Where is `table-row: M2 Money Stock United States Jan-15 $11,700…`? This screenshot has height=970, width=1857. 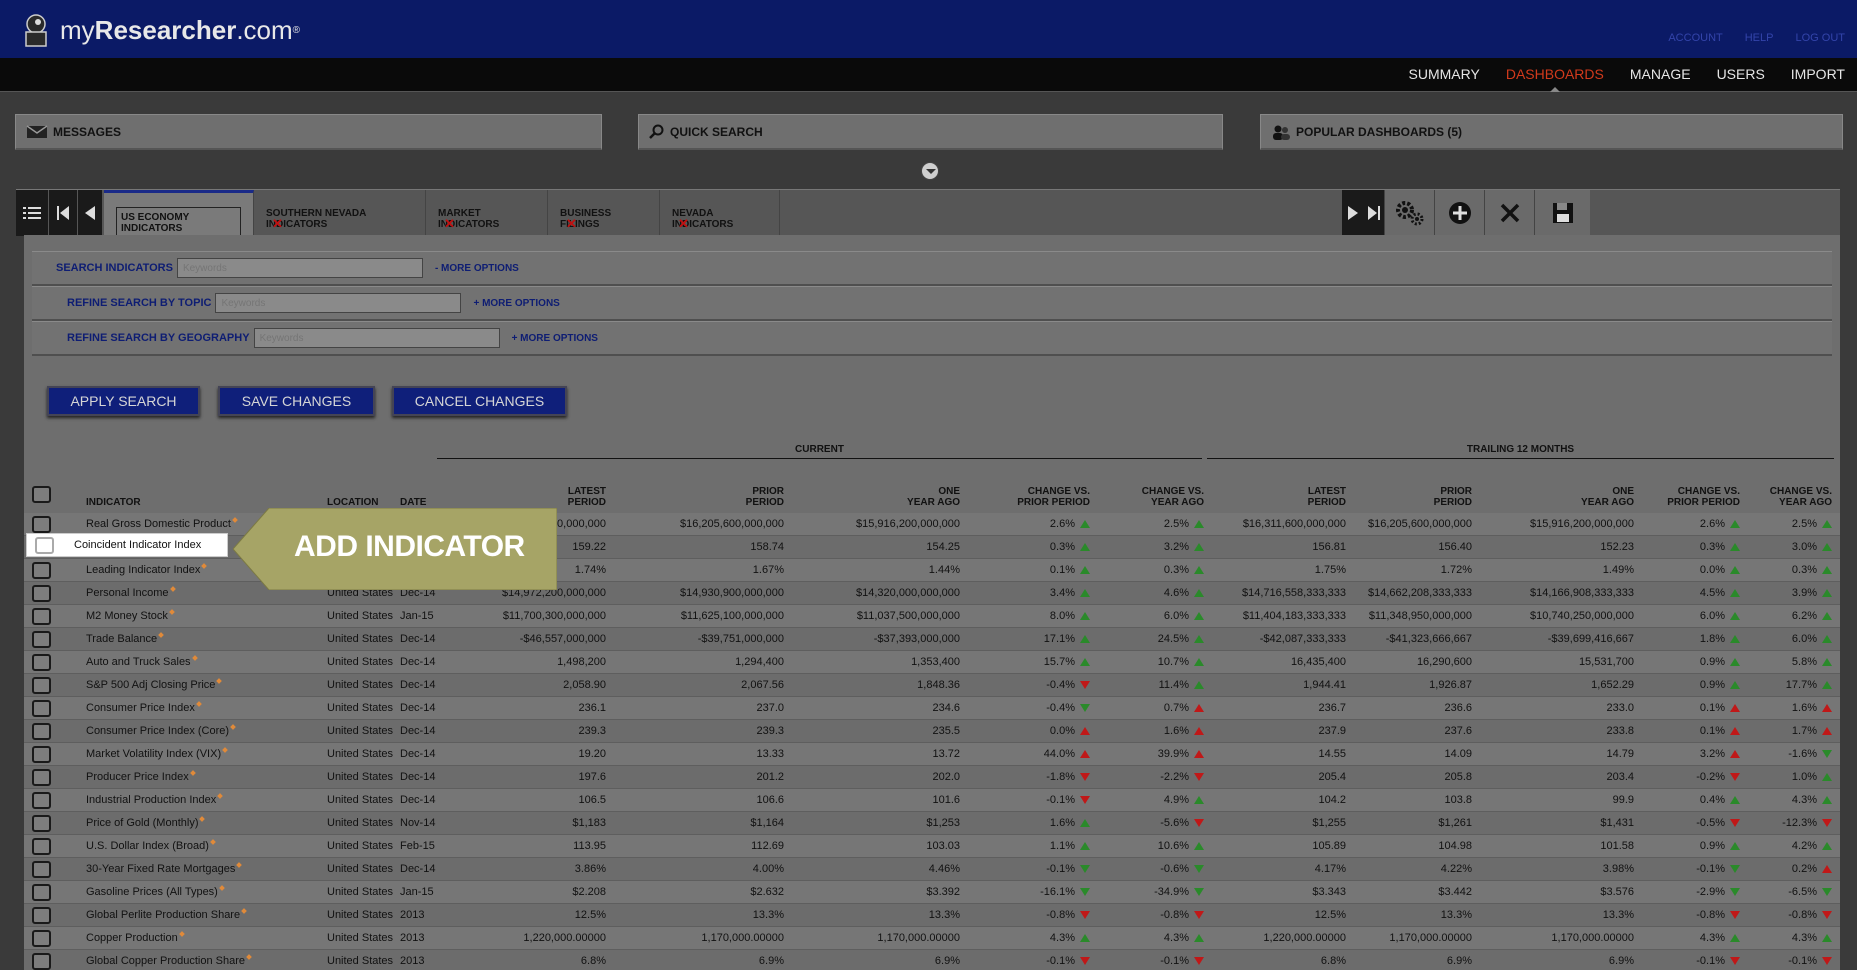 table-row: M2 Money Stock United States Jan-15 $11,700… is located at coordinates (932, 616).